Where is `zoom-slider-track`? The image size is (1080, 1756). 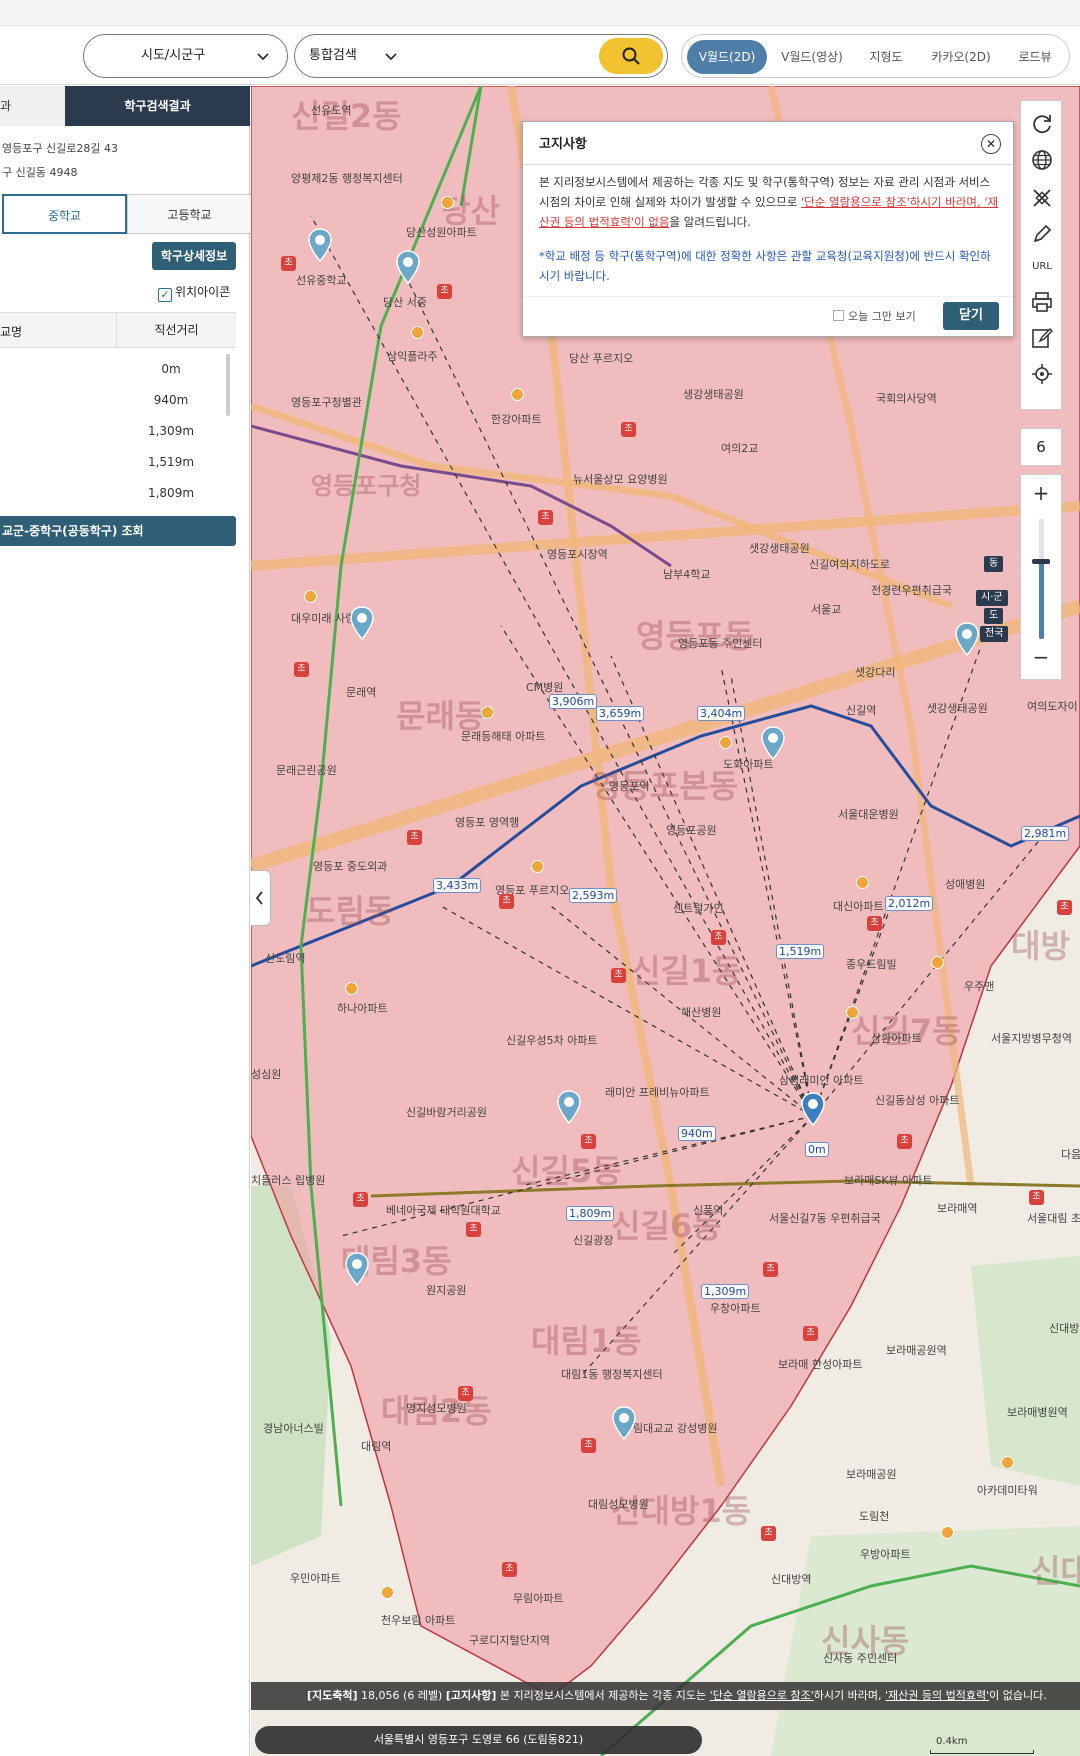
zoom-slider-track is located at coordinates (1041, 579).